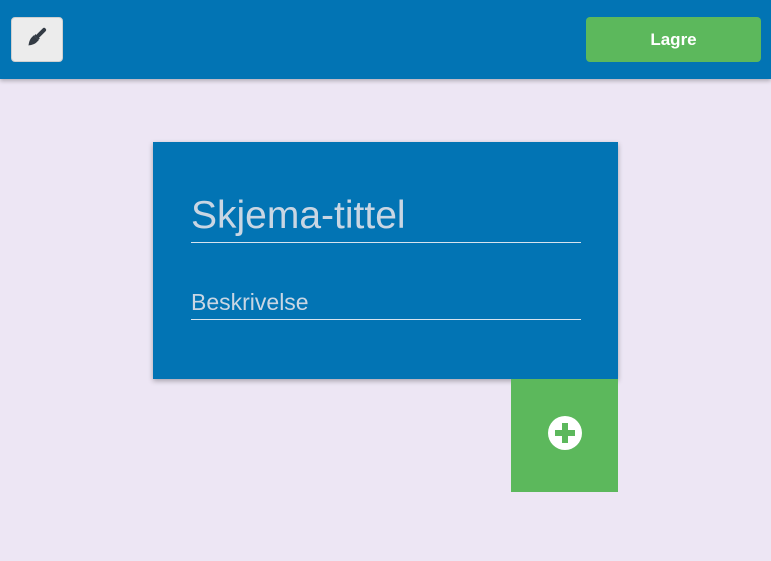 Image resolution: width=771 pixels, height=561 pixels. I want to click on theme-button, so click(37, 39).